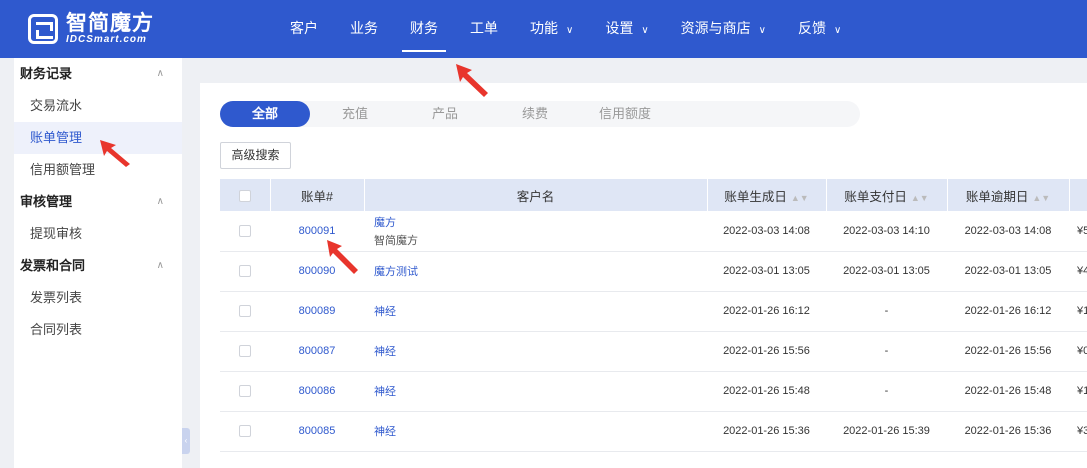  I want to click on chevron-left-icon: ‹, so click(186, 440).